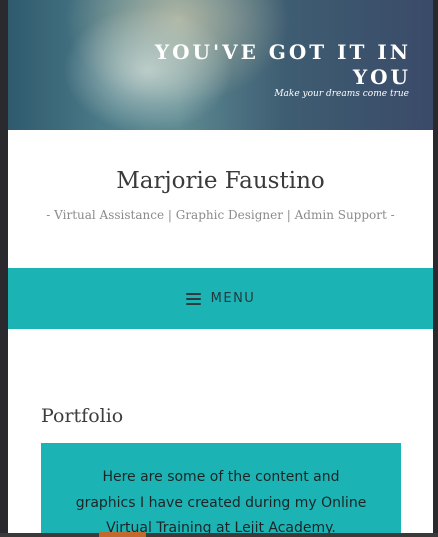 The image size is (438, 537). What do you see at coordinates (82, 416) in the screenshot?
I see `page-title: Portfolio` at bounding box center [82, 416].